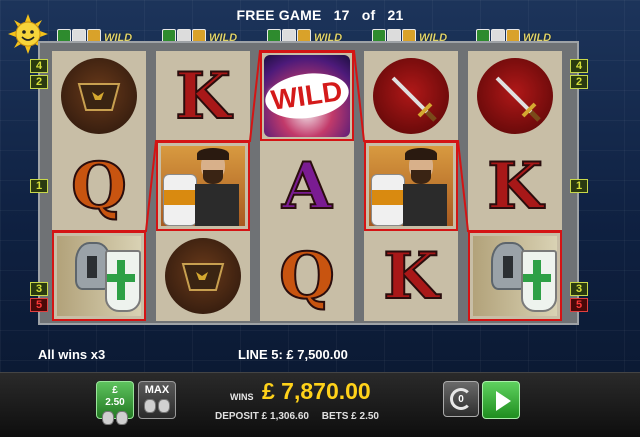  Describe the element at coordinates (39, 305) in the screenshot. I see `line-marker-5-left: 5` at that location.